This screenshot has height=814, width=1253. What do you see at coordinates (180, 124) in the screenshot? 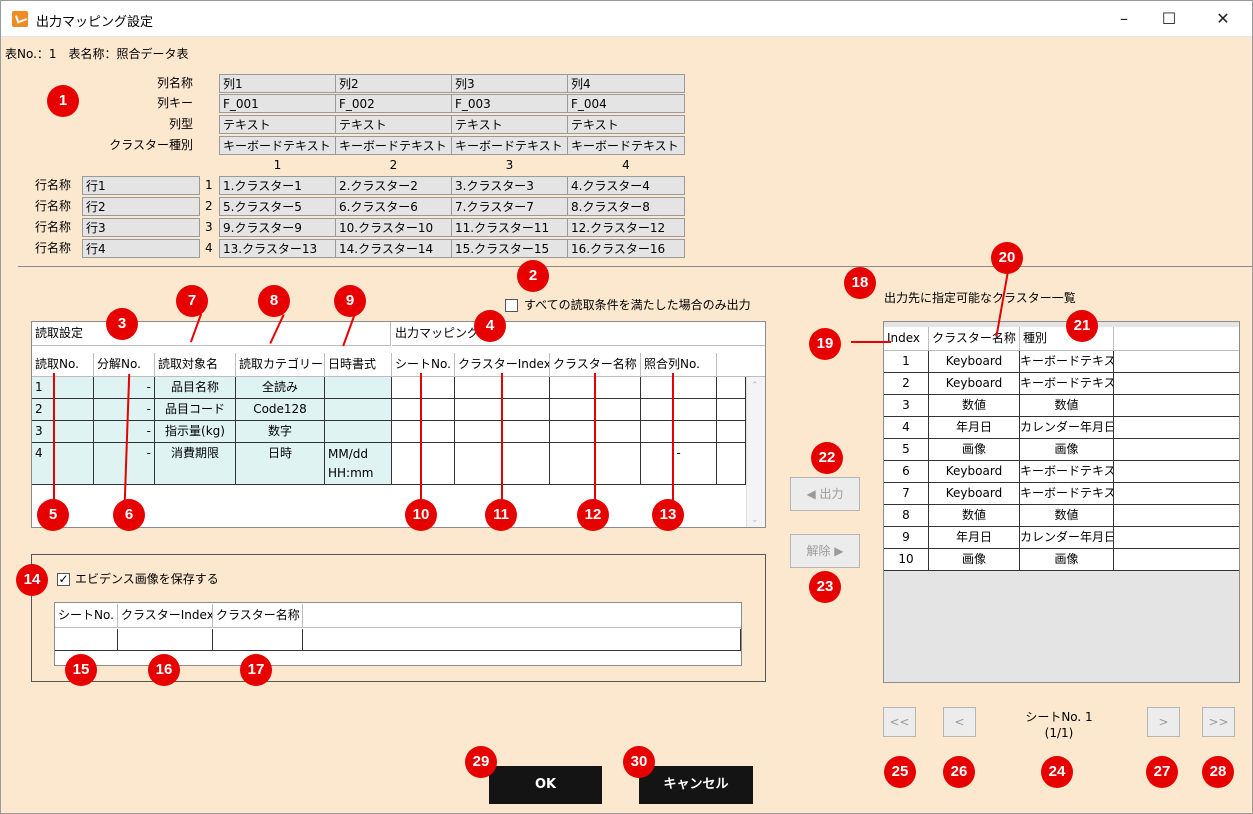
I see `column-type-label: 列型` at bounding box center [180, 124].